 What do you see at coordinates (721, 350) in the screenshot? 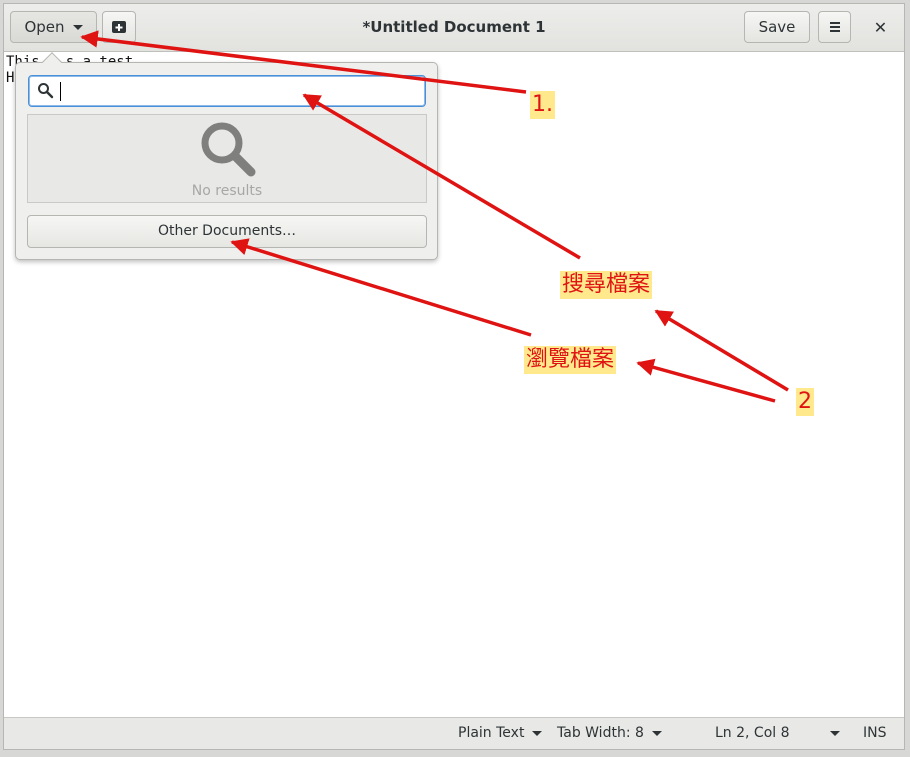
I see `arrow-to-search-note` at bounding box center [721, 350].